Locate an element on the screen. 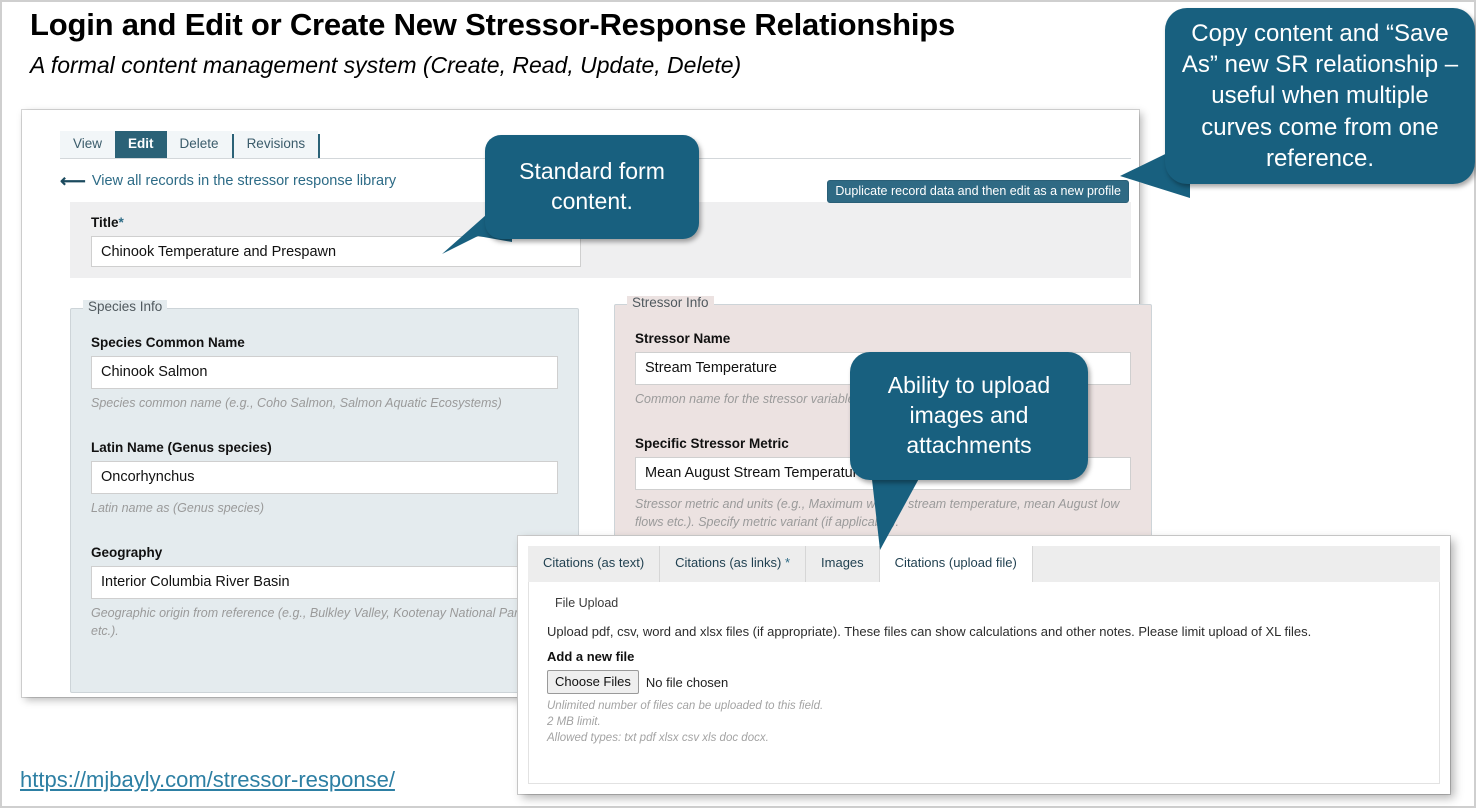  species-common-name-label: Species Common Name is located at coordinates (168, 342).